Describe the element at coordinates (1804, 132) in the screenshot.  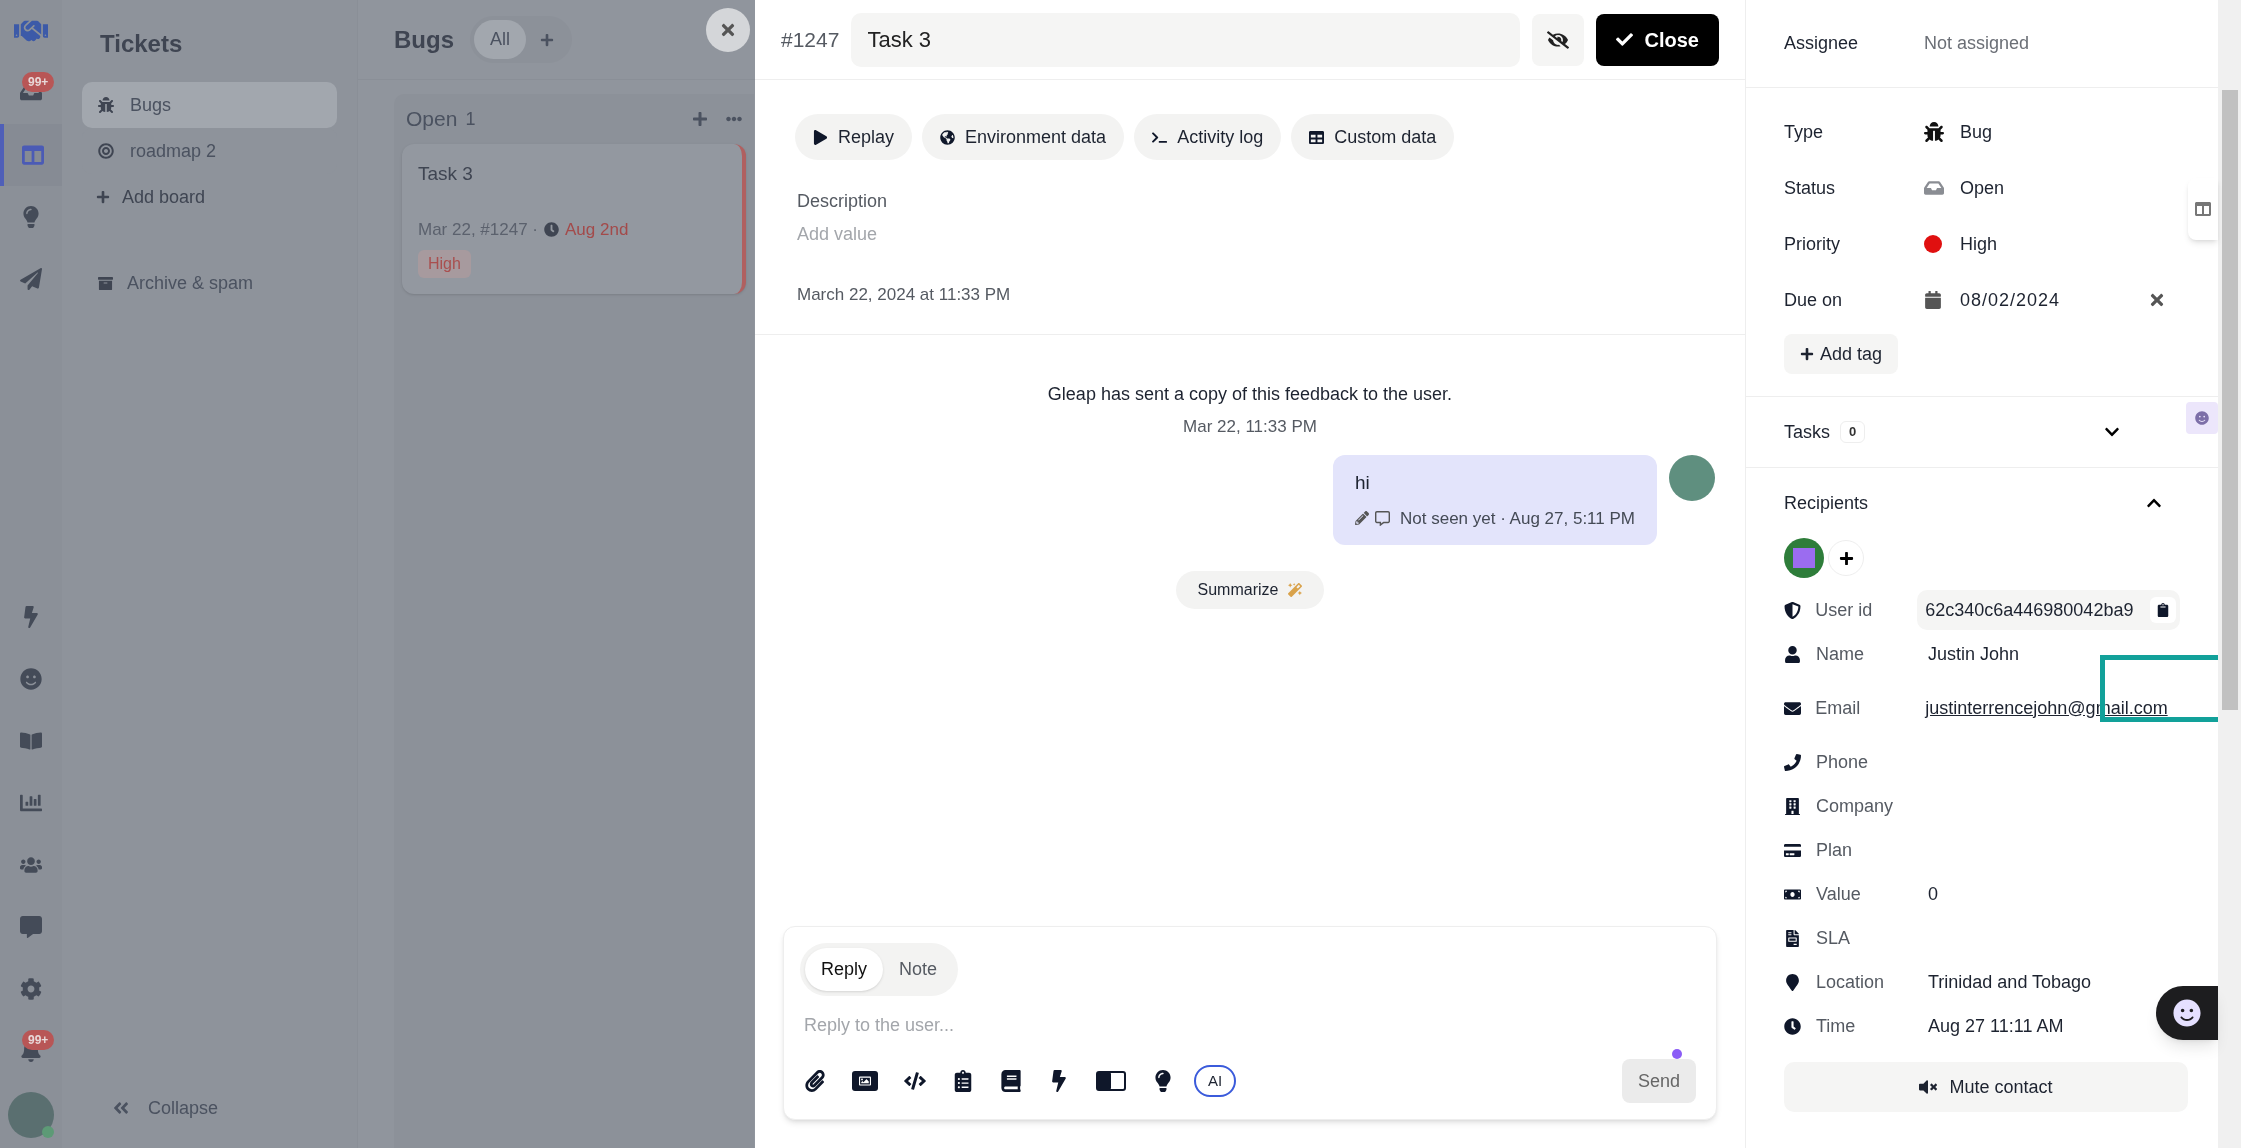
I see `field-label: Type` at that location.